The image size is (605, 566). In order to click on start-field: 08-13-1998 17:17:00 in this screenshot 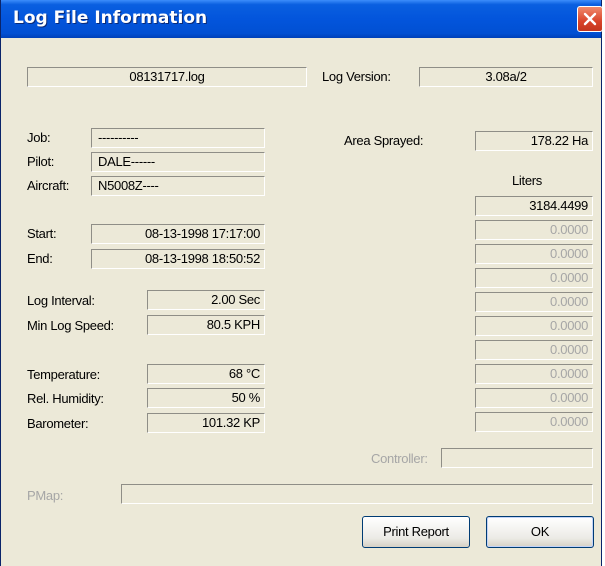, I will do `click(178, 234)`.